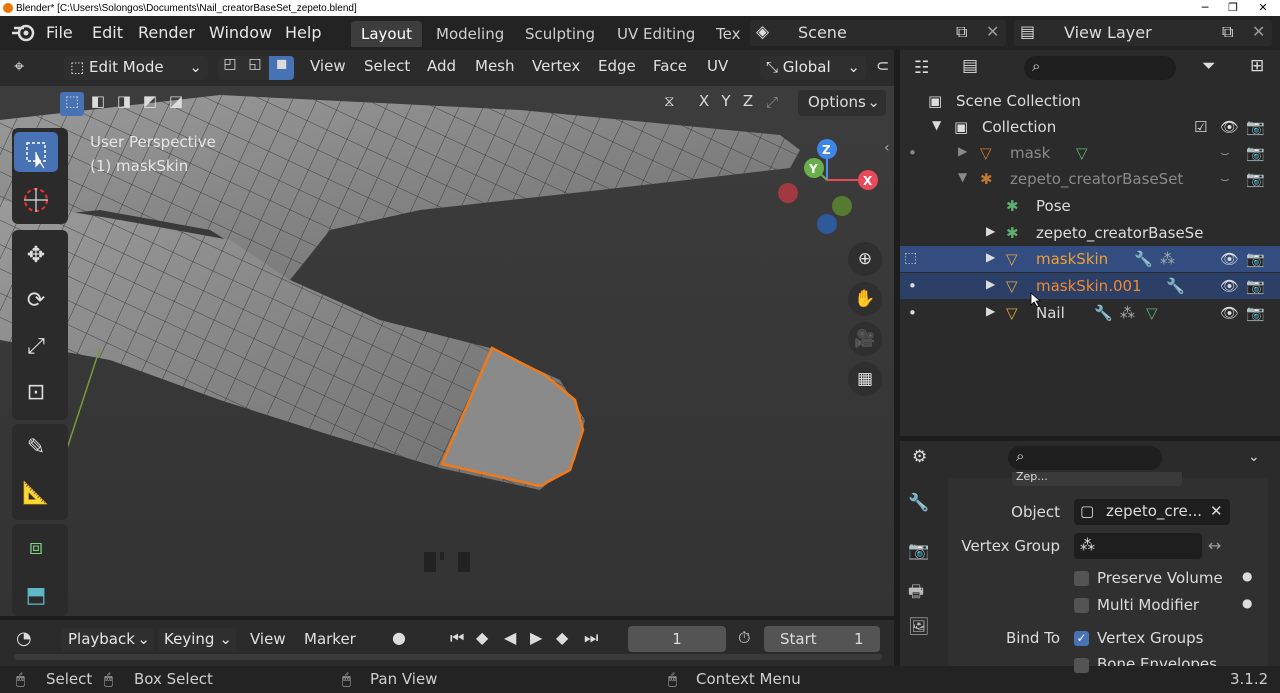  I want to click on maximize-button: ❐, so click(1233, 8).